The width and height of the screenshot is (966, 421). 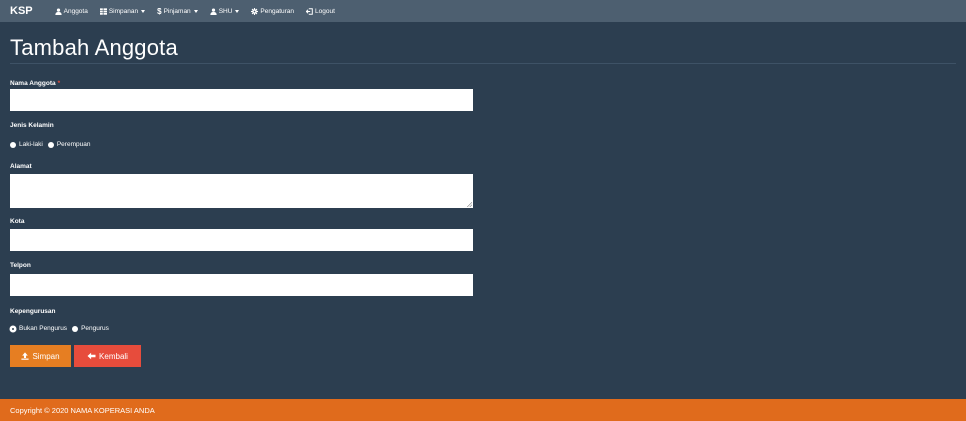 What do you see at coordinates (241, 100) in the screenshot?
I see `nama-anggota-input` at bounding box center [241, 100].